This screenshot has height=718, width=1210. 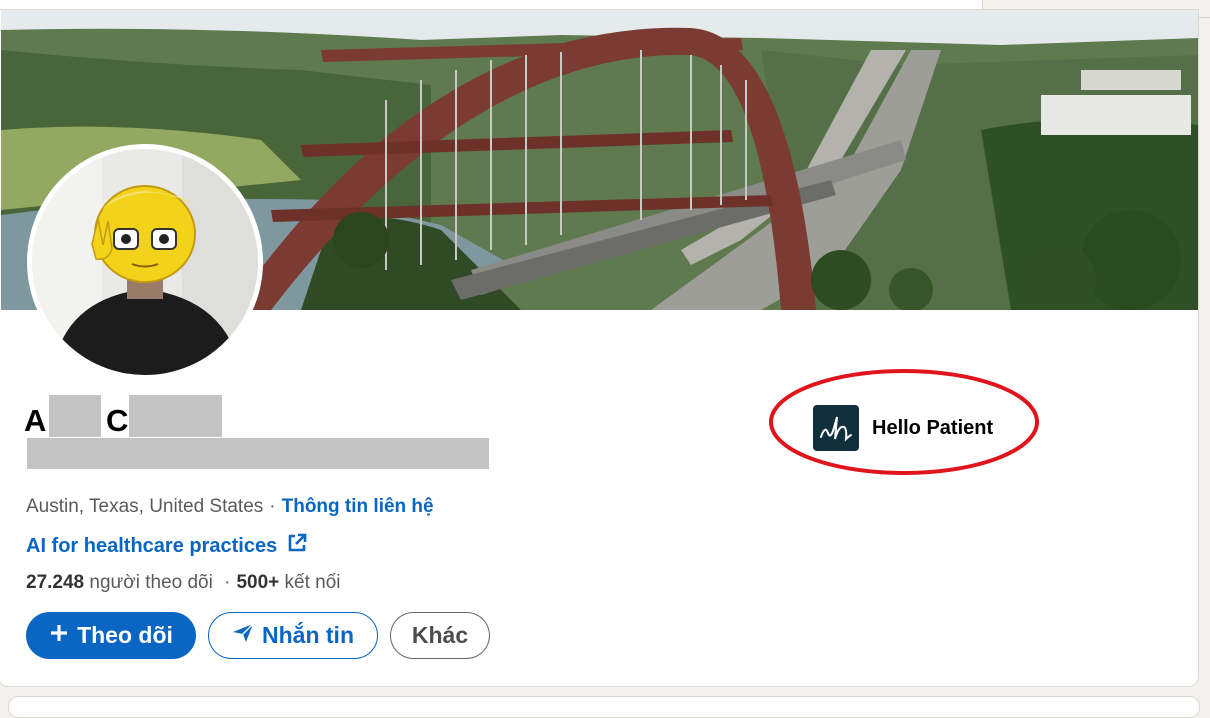 I want to click on contact-info-link: Thông tin liên hệ, so click(x=358, y=506).